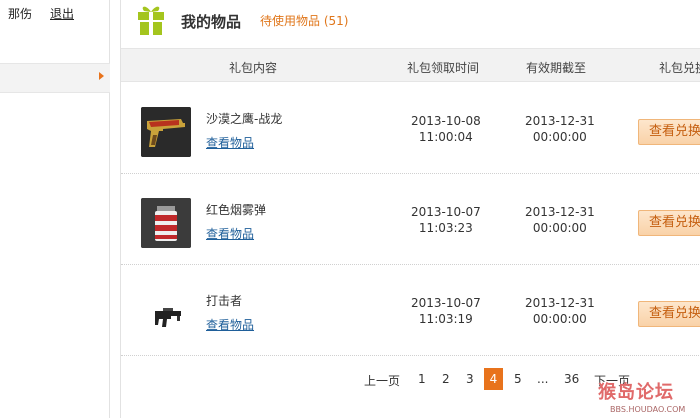 The width and height of the screenshot is (700, 418). What do you see at coordinates (470, 379) in the screenshot?
I see `page-link-3: 3` at bounding box center [470, 379].